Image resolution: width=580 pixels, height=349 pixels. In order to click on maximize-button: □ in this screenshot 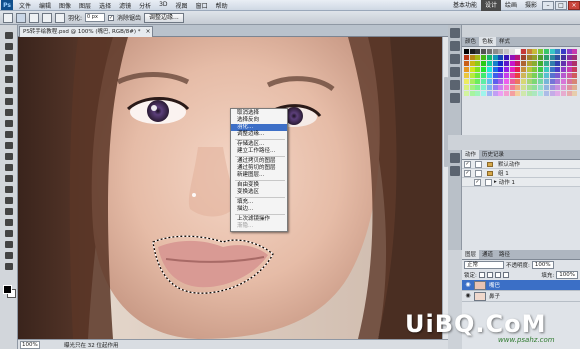, I will do `click(561, 5)`.